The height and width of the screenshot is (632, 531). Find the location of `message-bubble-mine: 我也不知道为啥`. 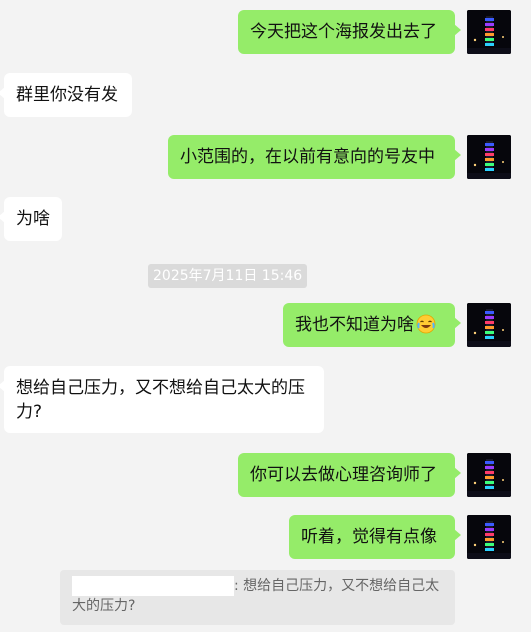

message-bubble-mine: 我也不知道为啥 is located at coordinates (372, 325).